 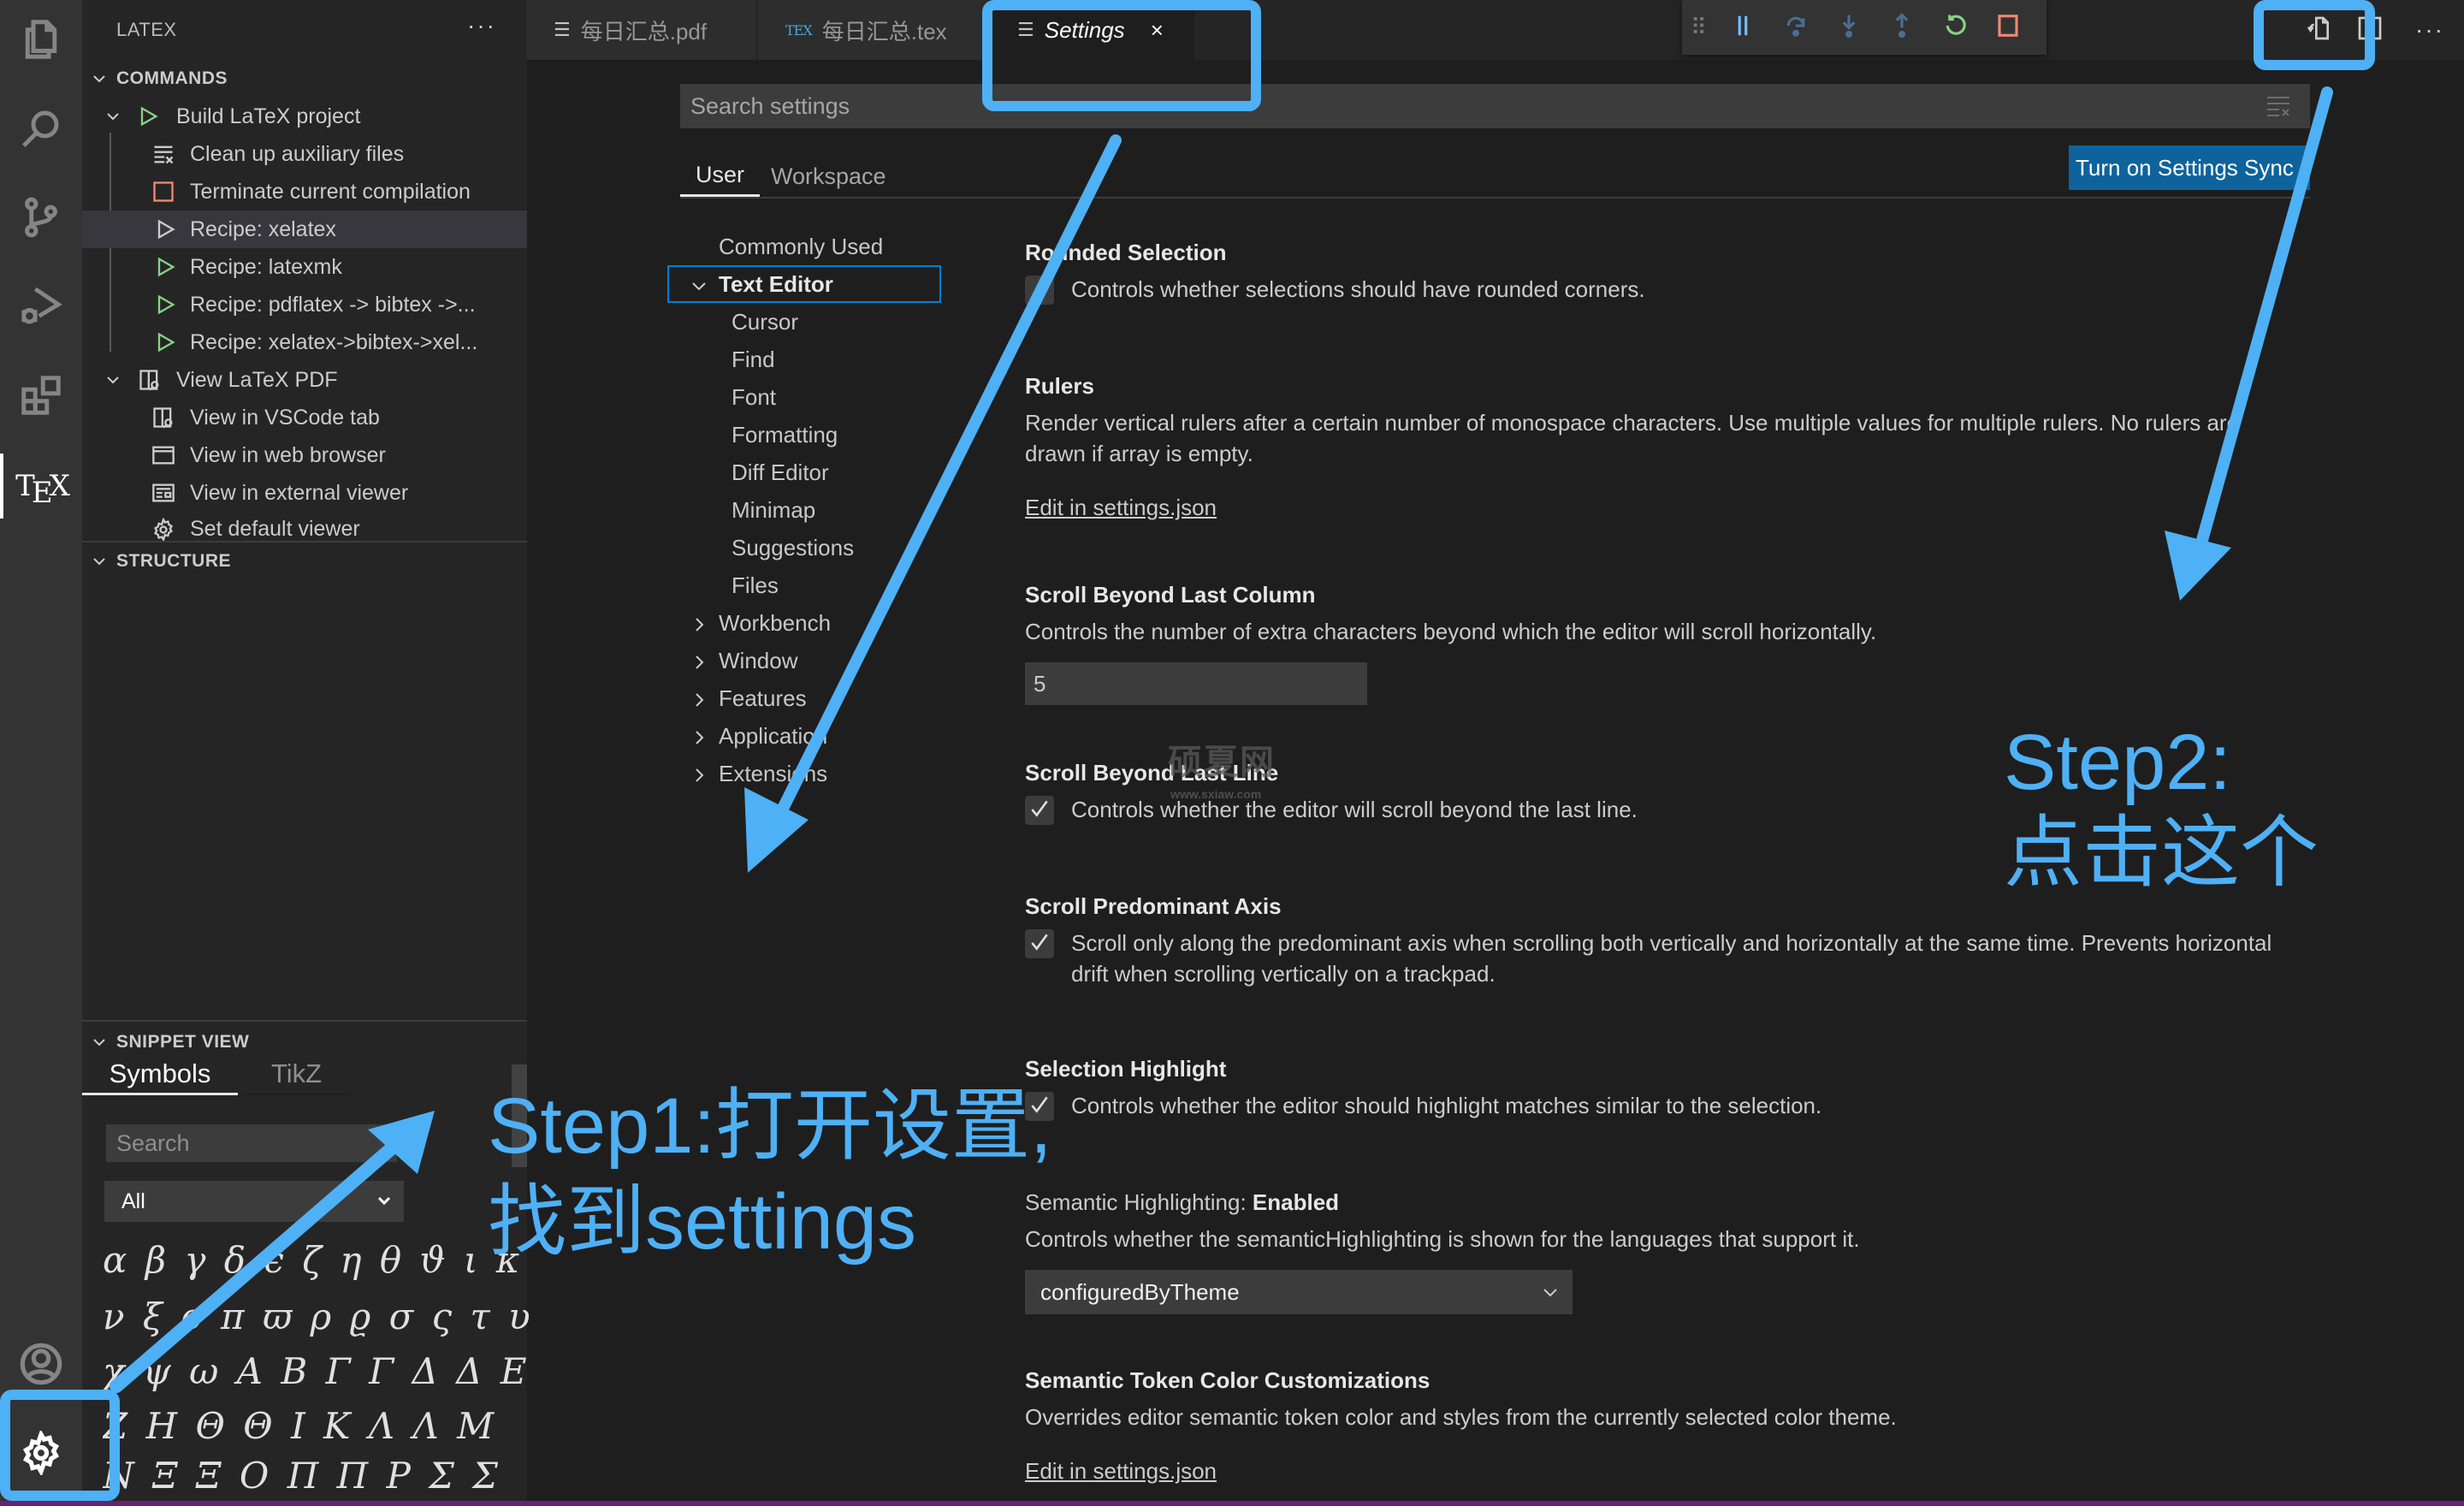 I want to click on tree-item-view-vscode: View in VSCode tab, so click(x=304, y=418).